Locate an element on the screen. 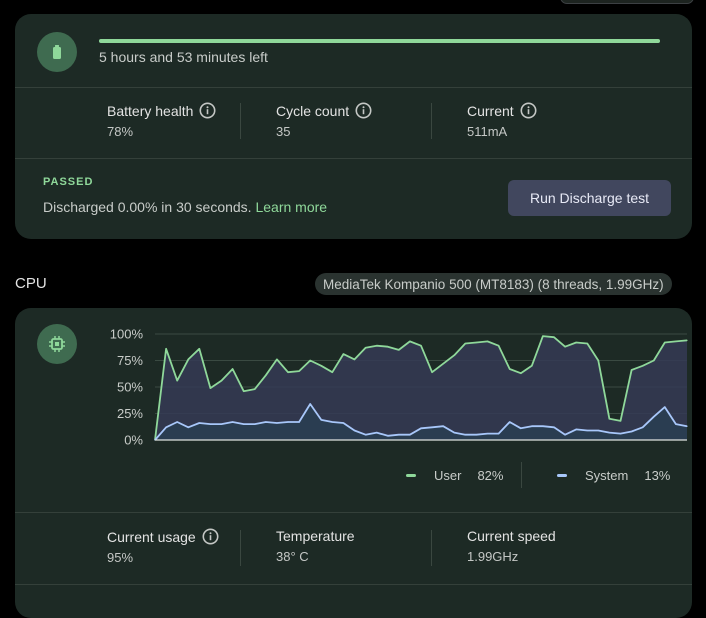 This screenshot has height=618, width=706. y-tick-label: 0% is located at coordinates (133, 440).